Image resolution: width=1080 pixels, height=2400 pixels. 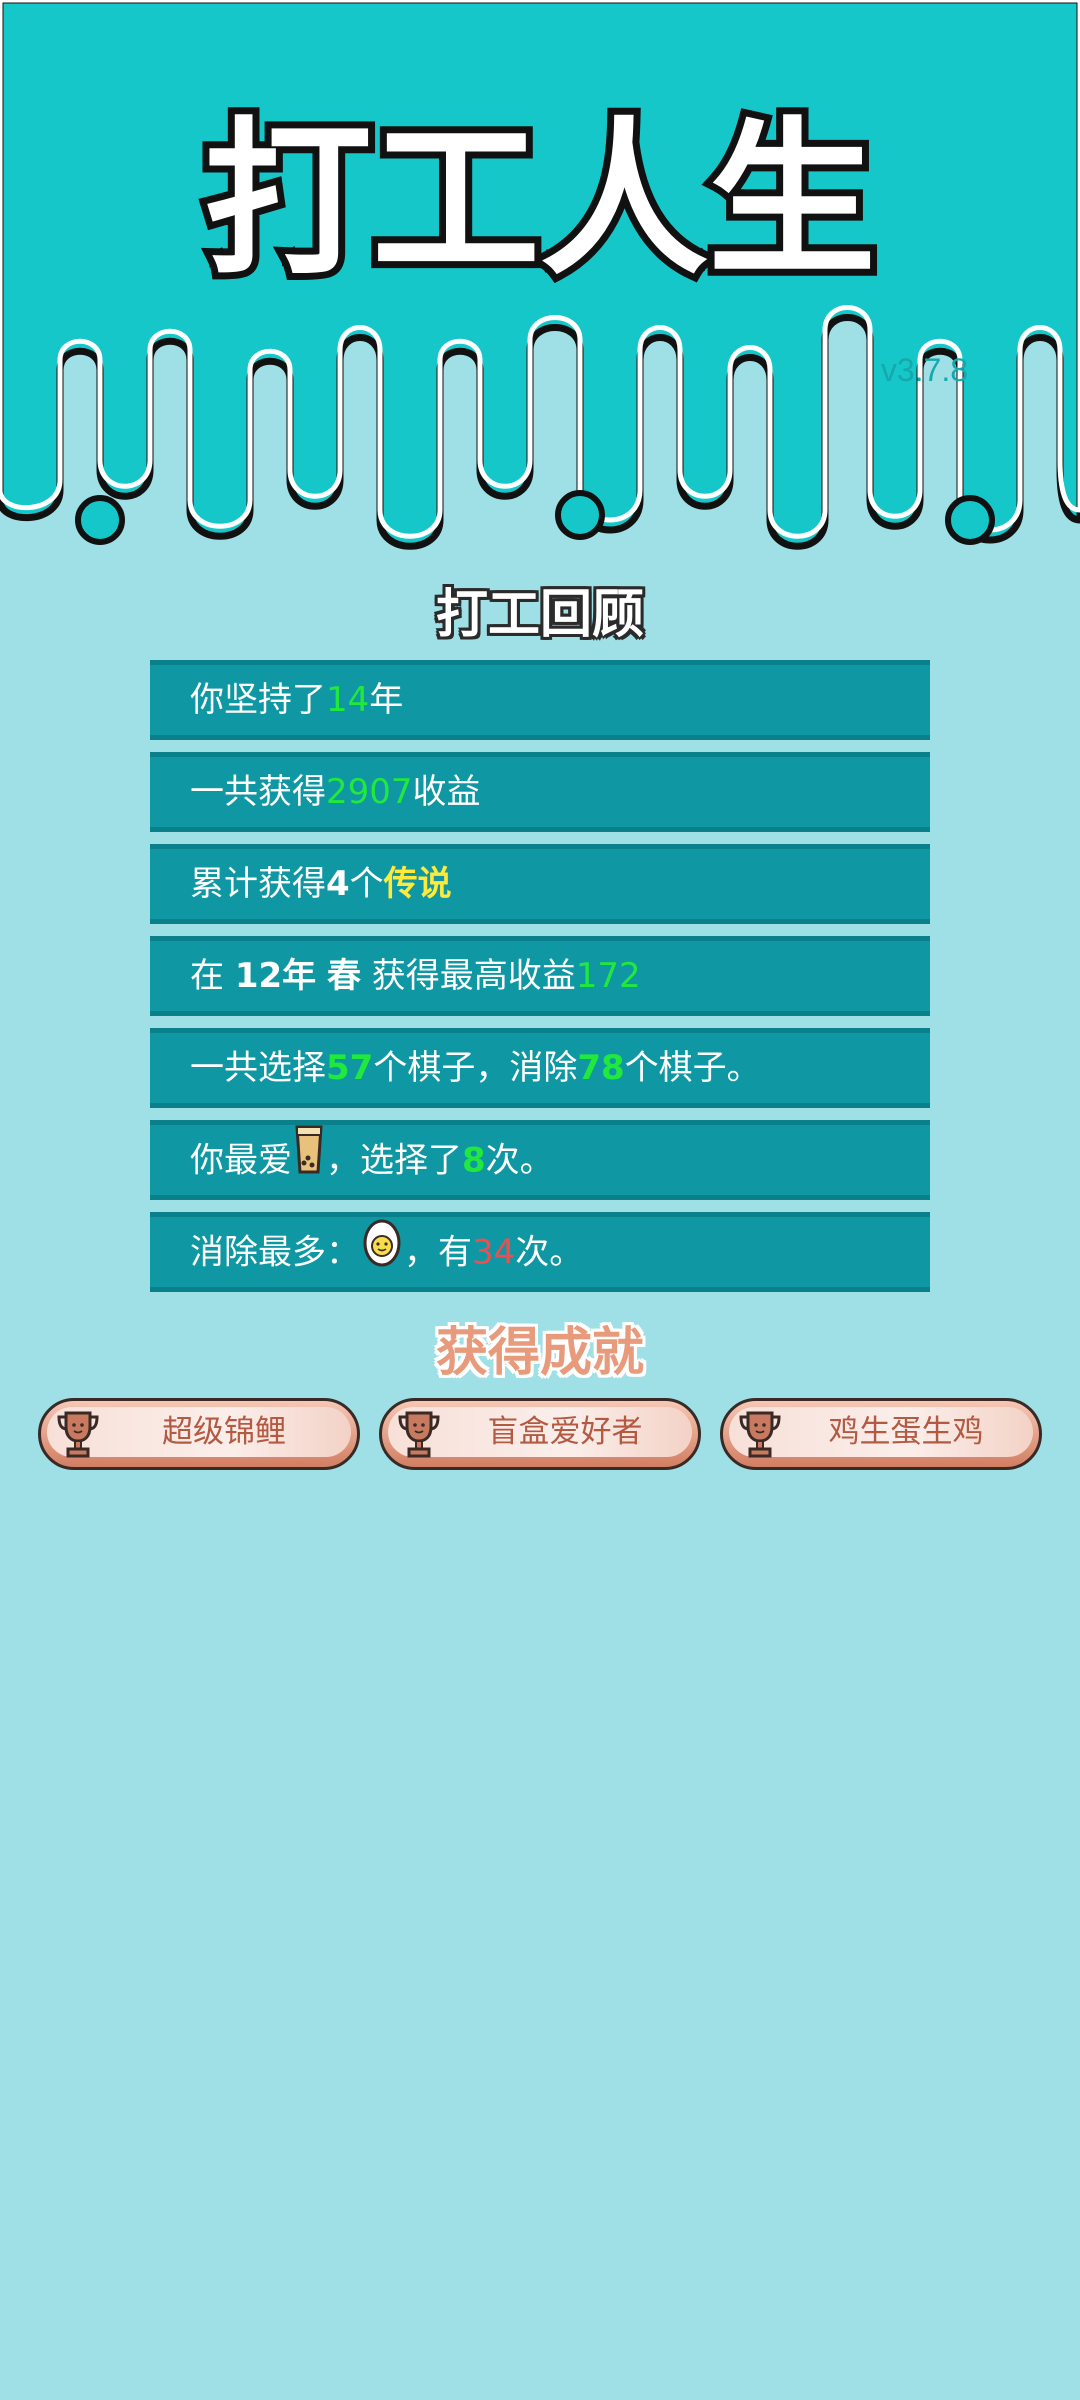 What do you see at coordinates (386, 700) in the screenshot?
I see `stat-text: 年` at bounding box center [386, 700].